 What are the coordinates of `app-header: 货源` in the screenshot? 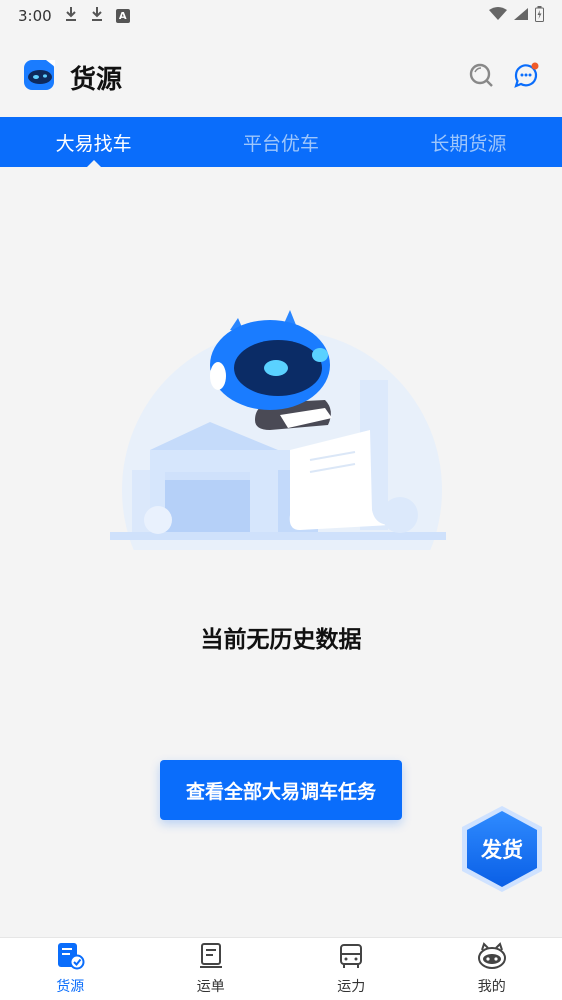 It's located at (281, 77).